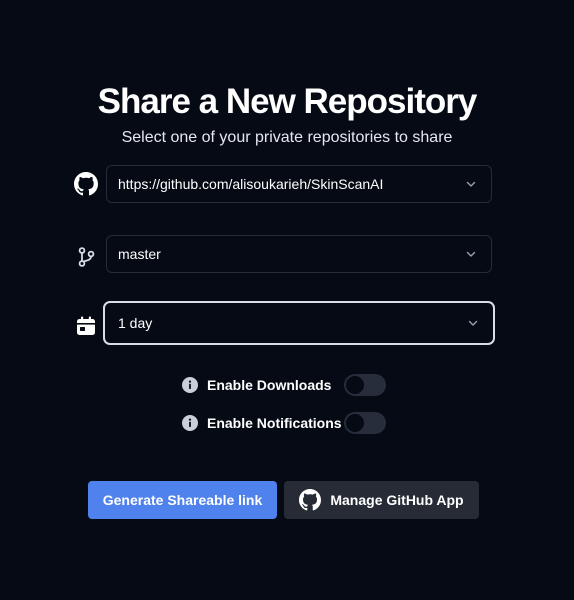 This screenshot has height=600, width=574. What do you see at coordinates (86, 326) in the screenshot?
I see `calendar-icon` at bounding box center [86, 326].